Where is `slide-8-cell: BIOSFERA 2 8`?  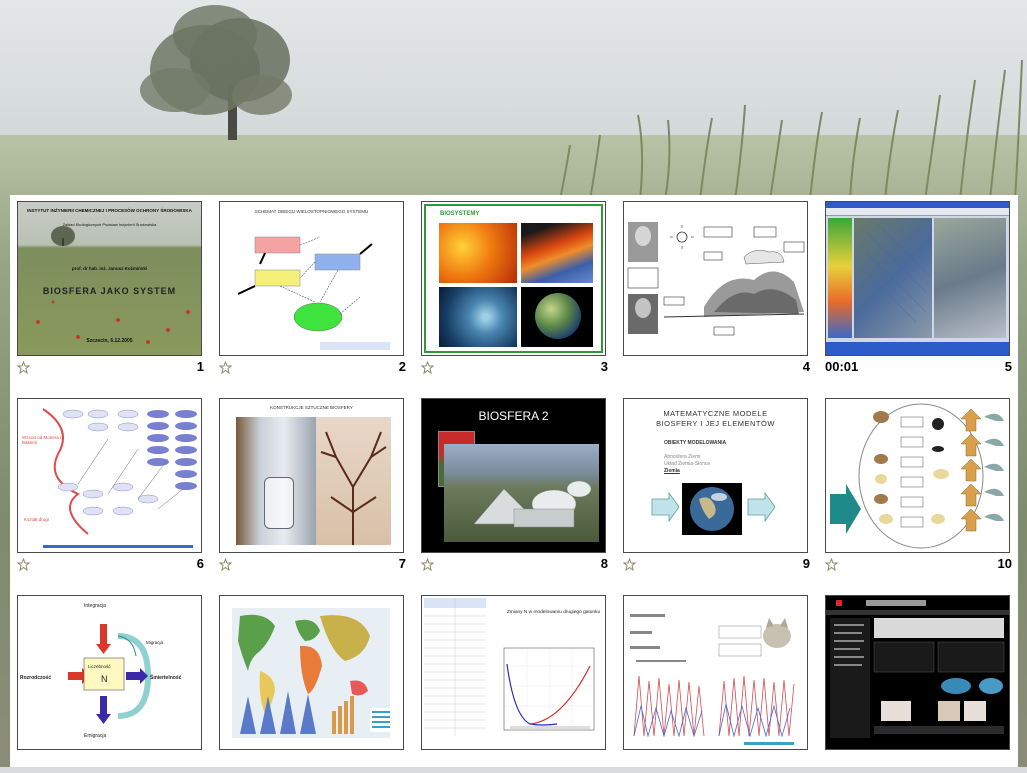 slide-8-cell: BIOSFERA 2 8 is located at coordinates (511, 484).